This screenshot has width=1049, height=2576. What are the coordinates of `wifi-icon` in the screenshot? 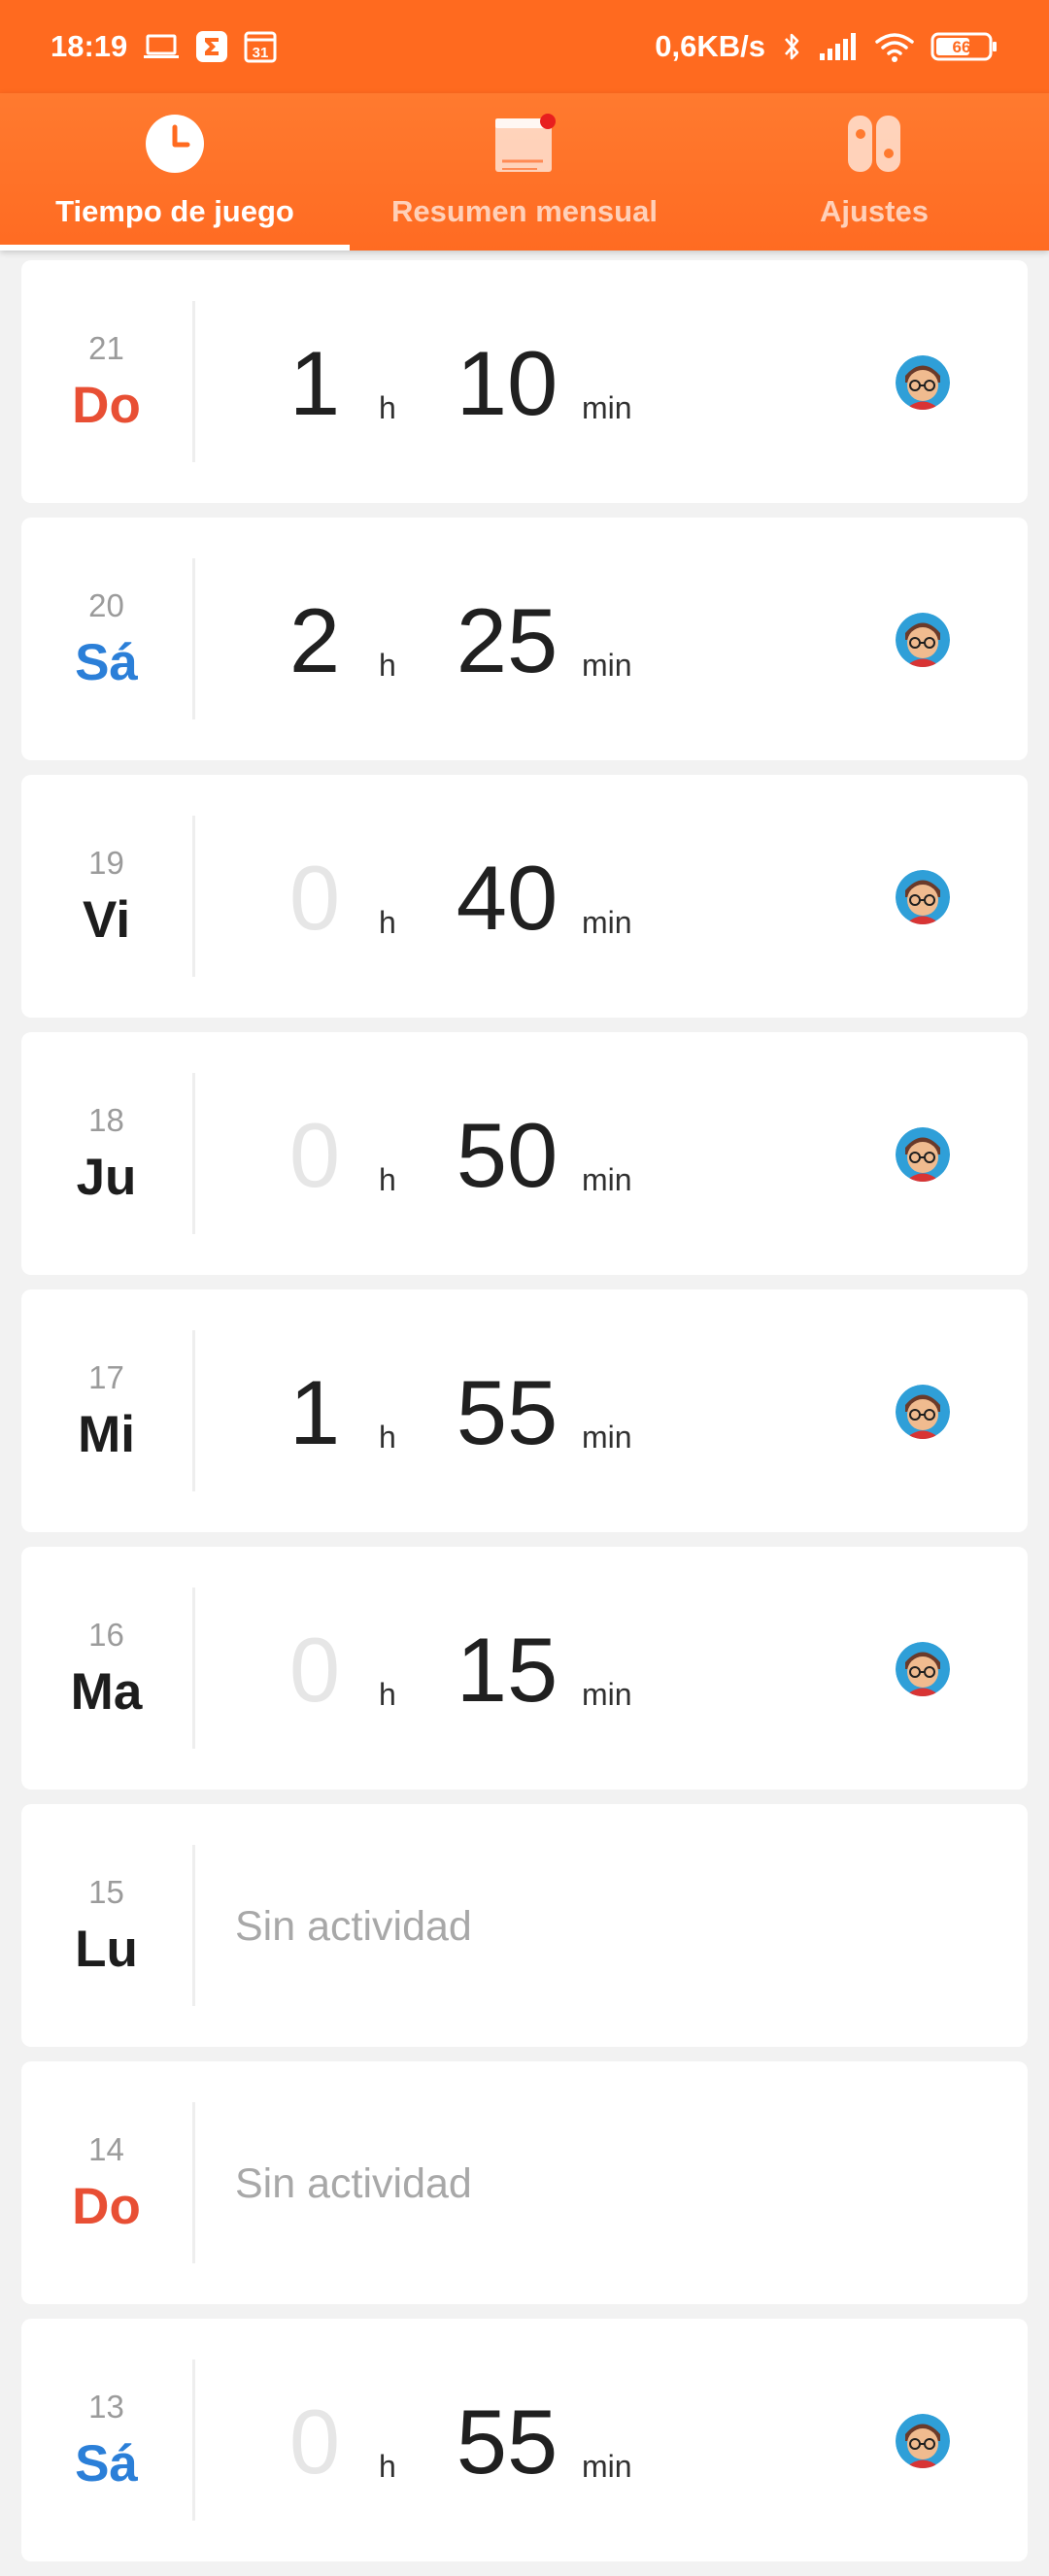 It's located at (894, 46).